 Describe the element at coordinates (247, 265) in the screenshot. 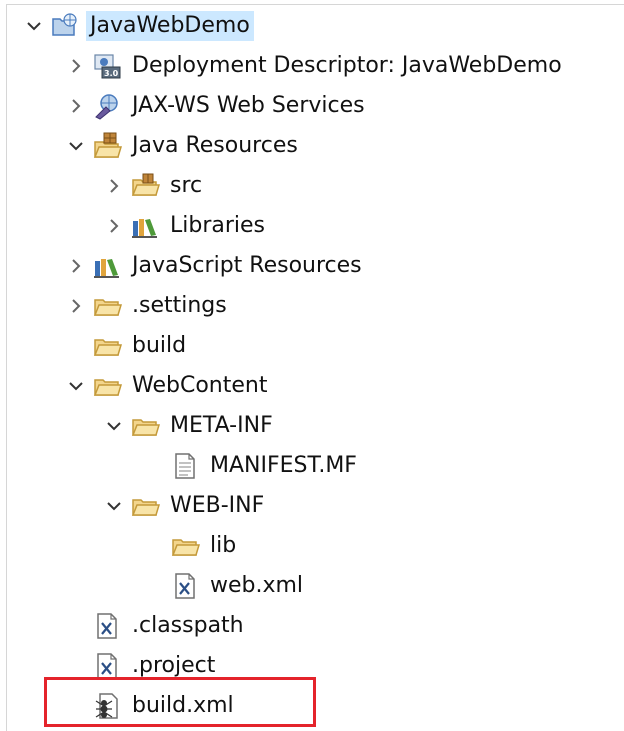

I see `tree-item-label: JavaScript Resources` at that location.